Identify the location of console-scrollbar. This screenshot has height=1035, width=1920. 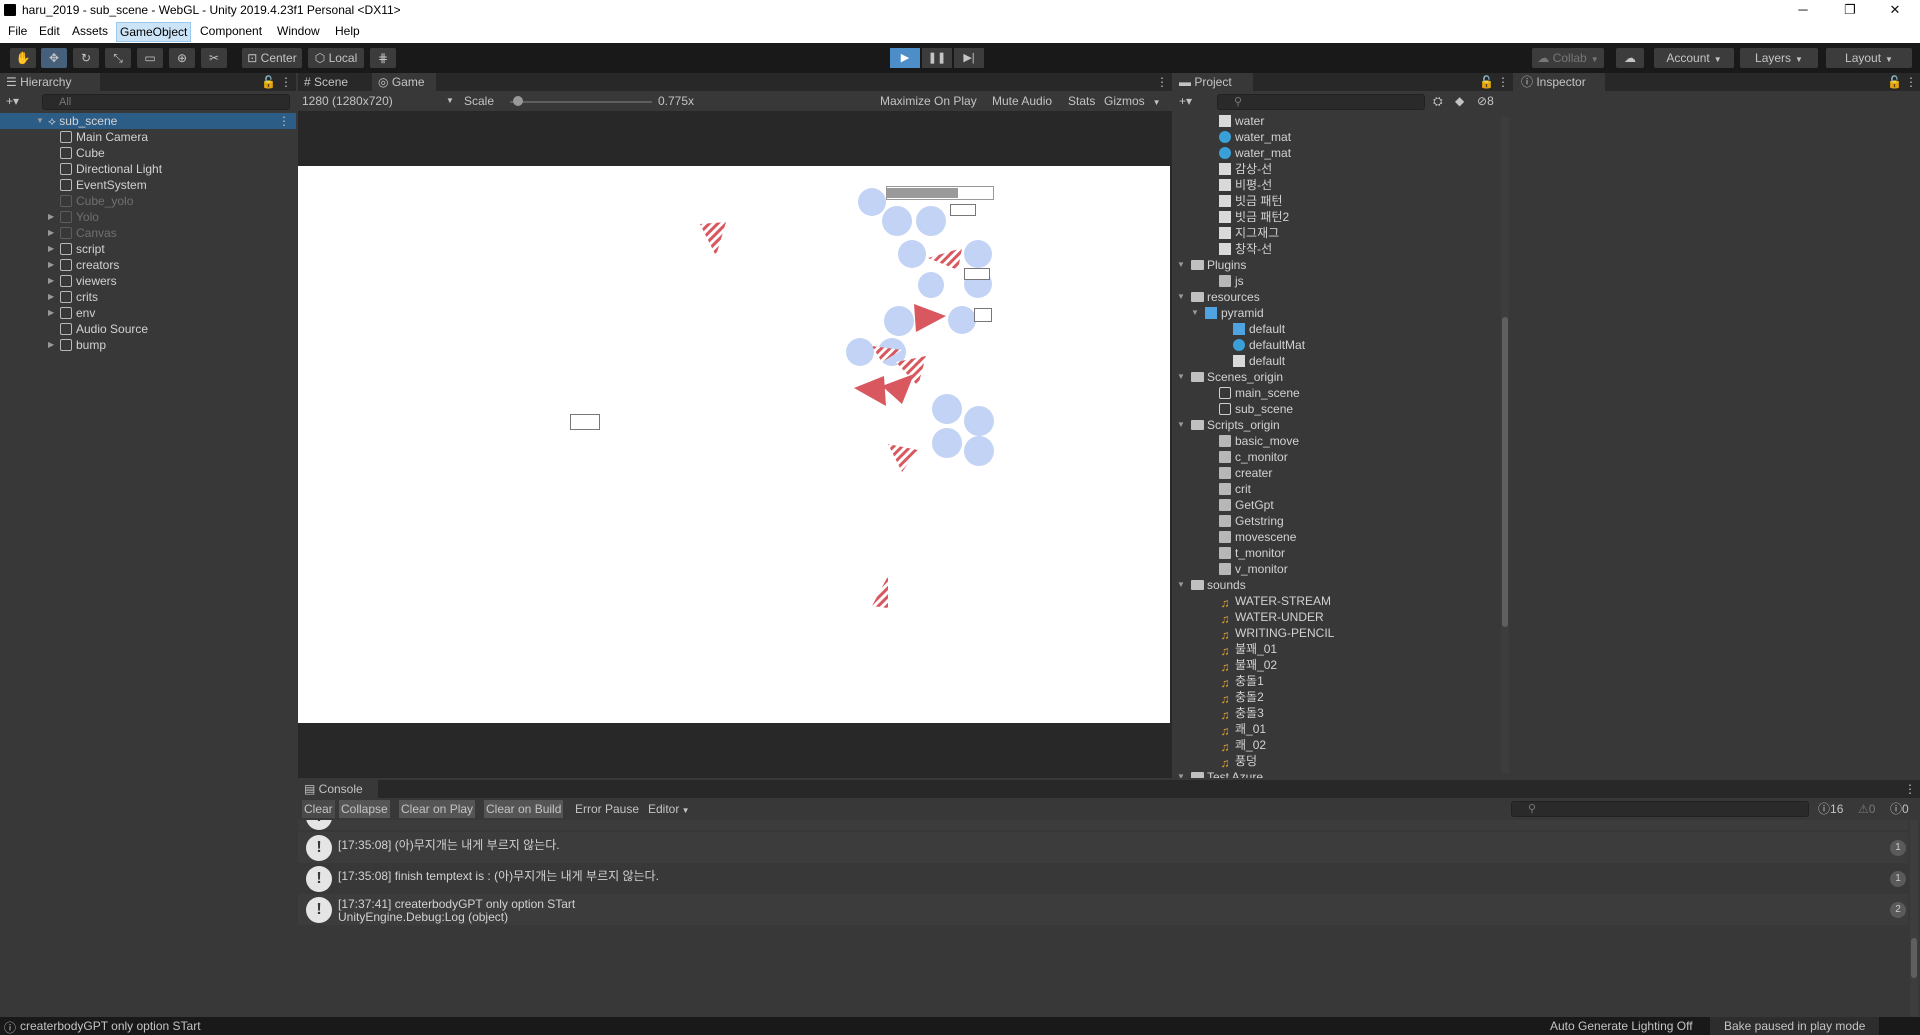
(1914, 918).